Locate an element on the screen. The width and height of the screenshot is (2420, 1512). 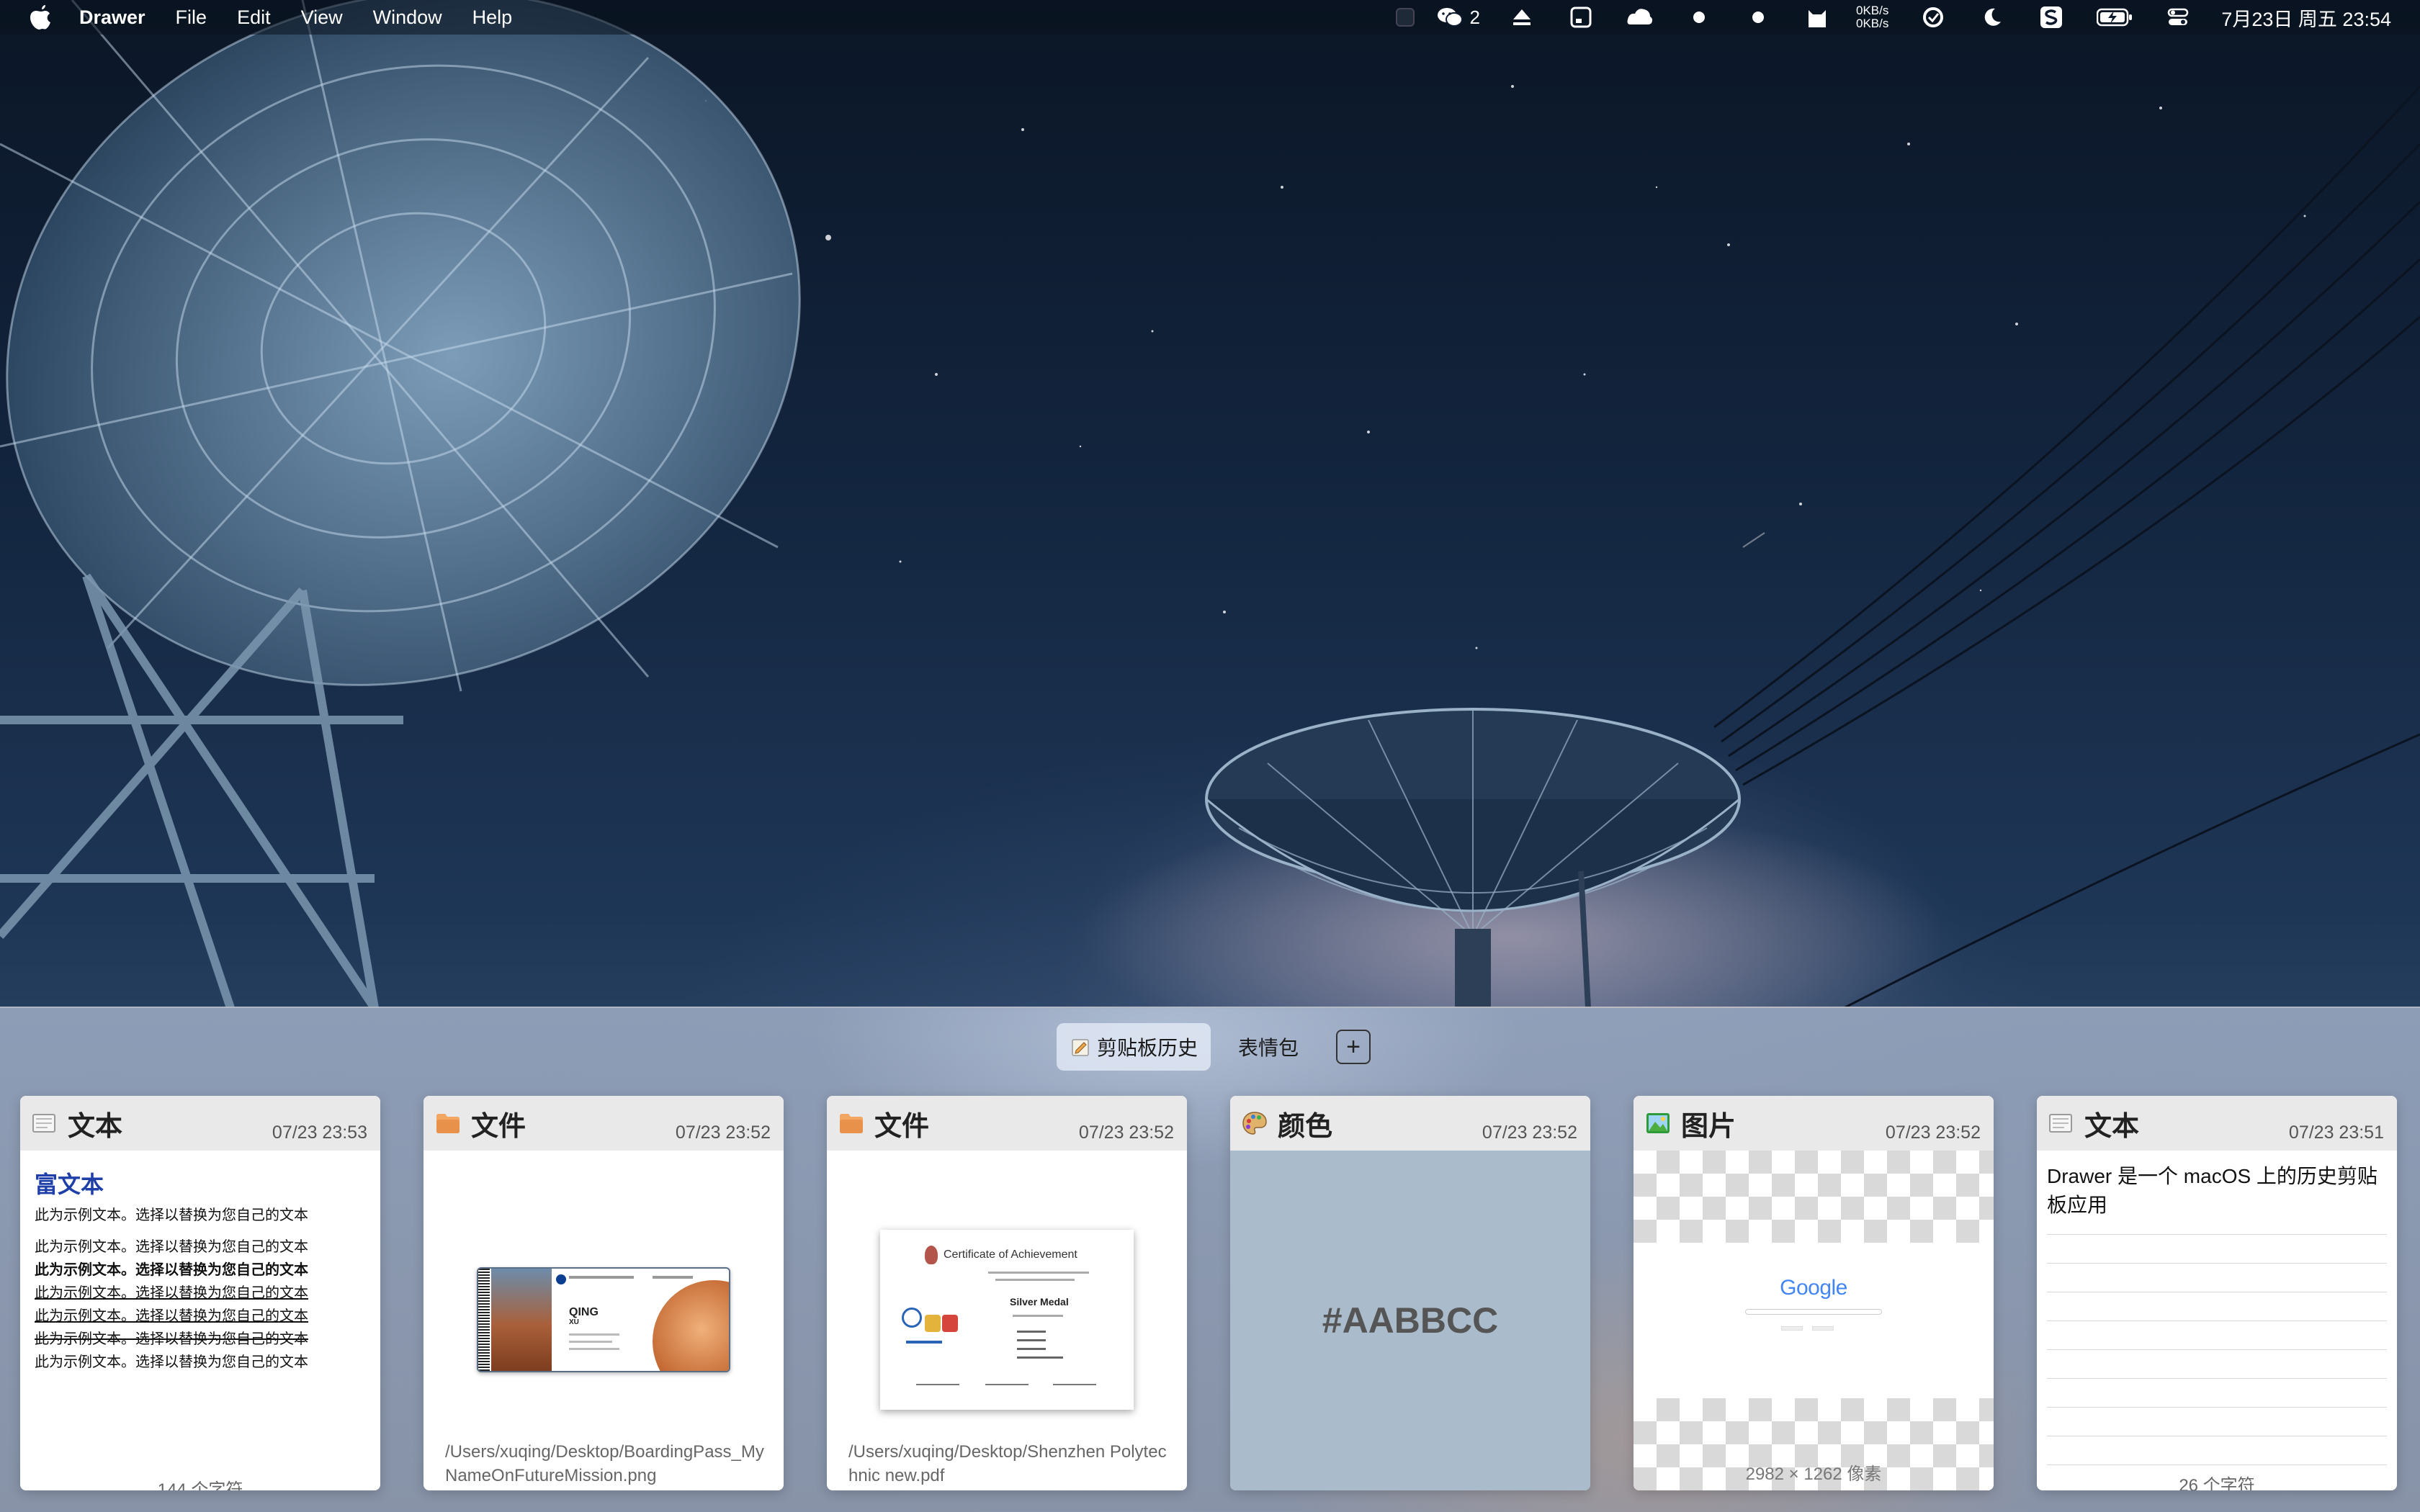
card-content: Certificate of Achievement Silver Medal is located at coordinates (1007, 1320).